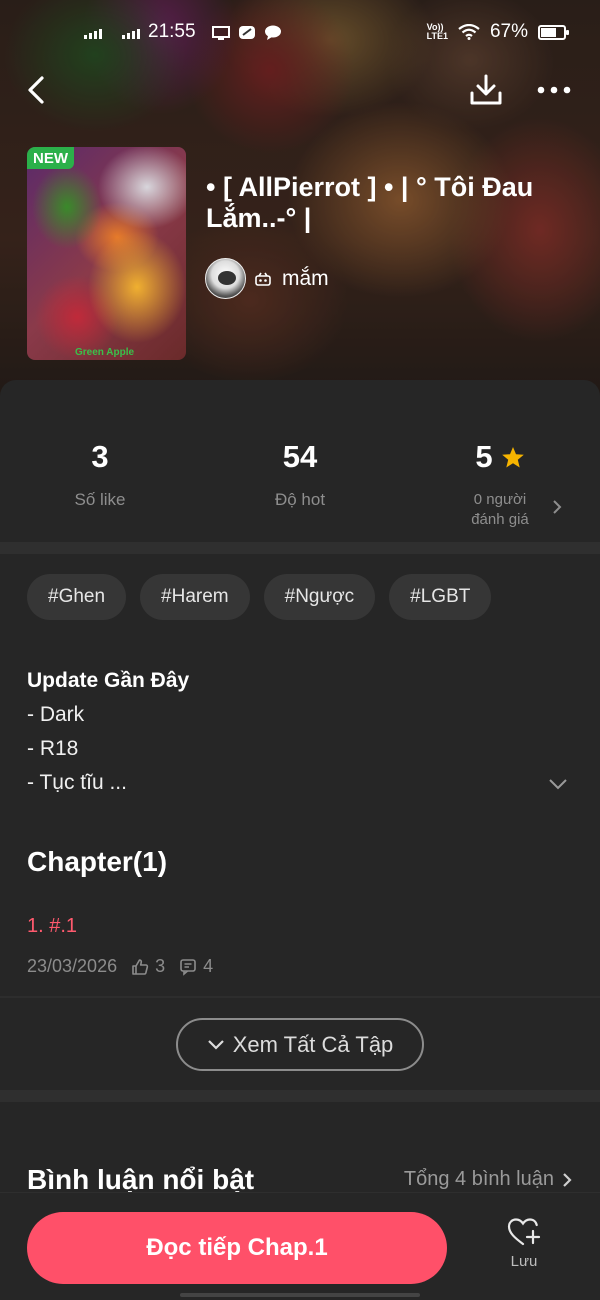 This screenshot has height=1300, width=600. I want to click on back-button, so click(36, 90).